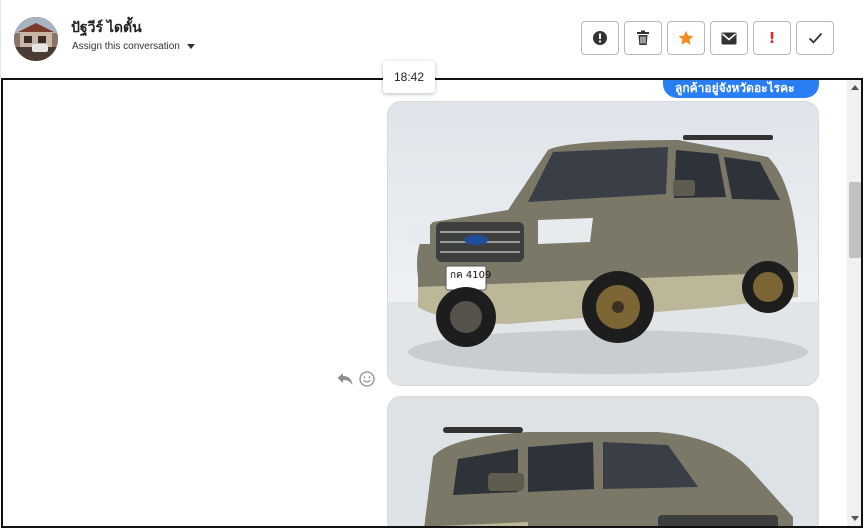 This screenshot has height=532, width=867. Describe the element at coordinates (855, 87) in the screenshot. I see `scroll-up-arrow-icon` at that location.